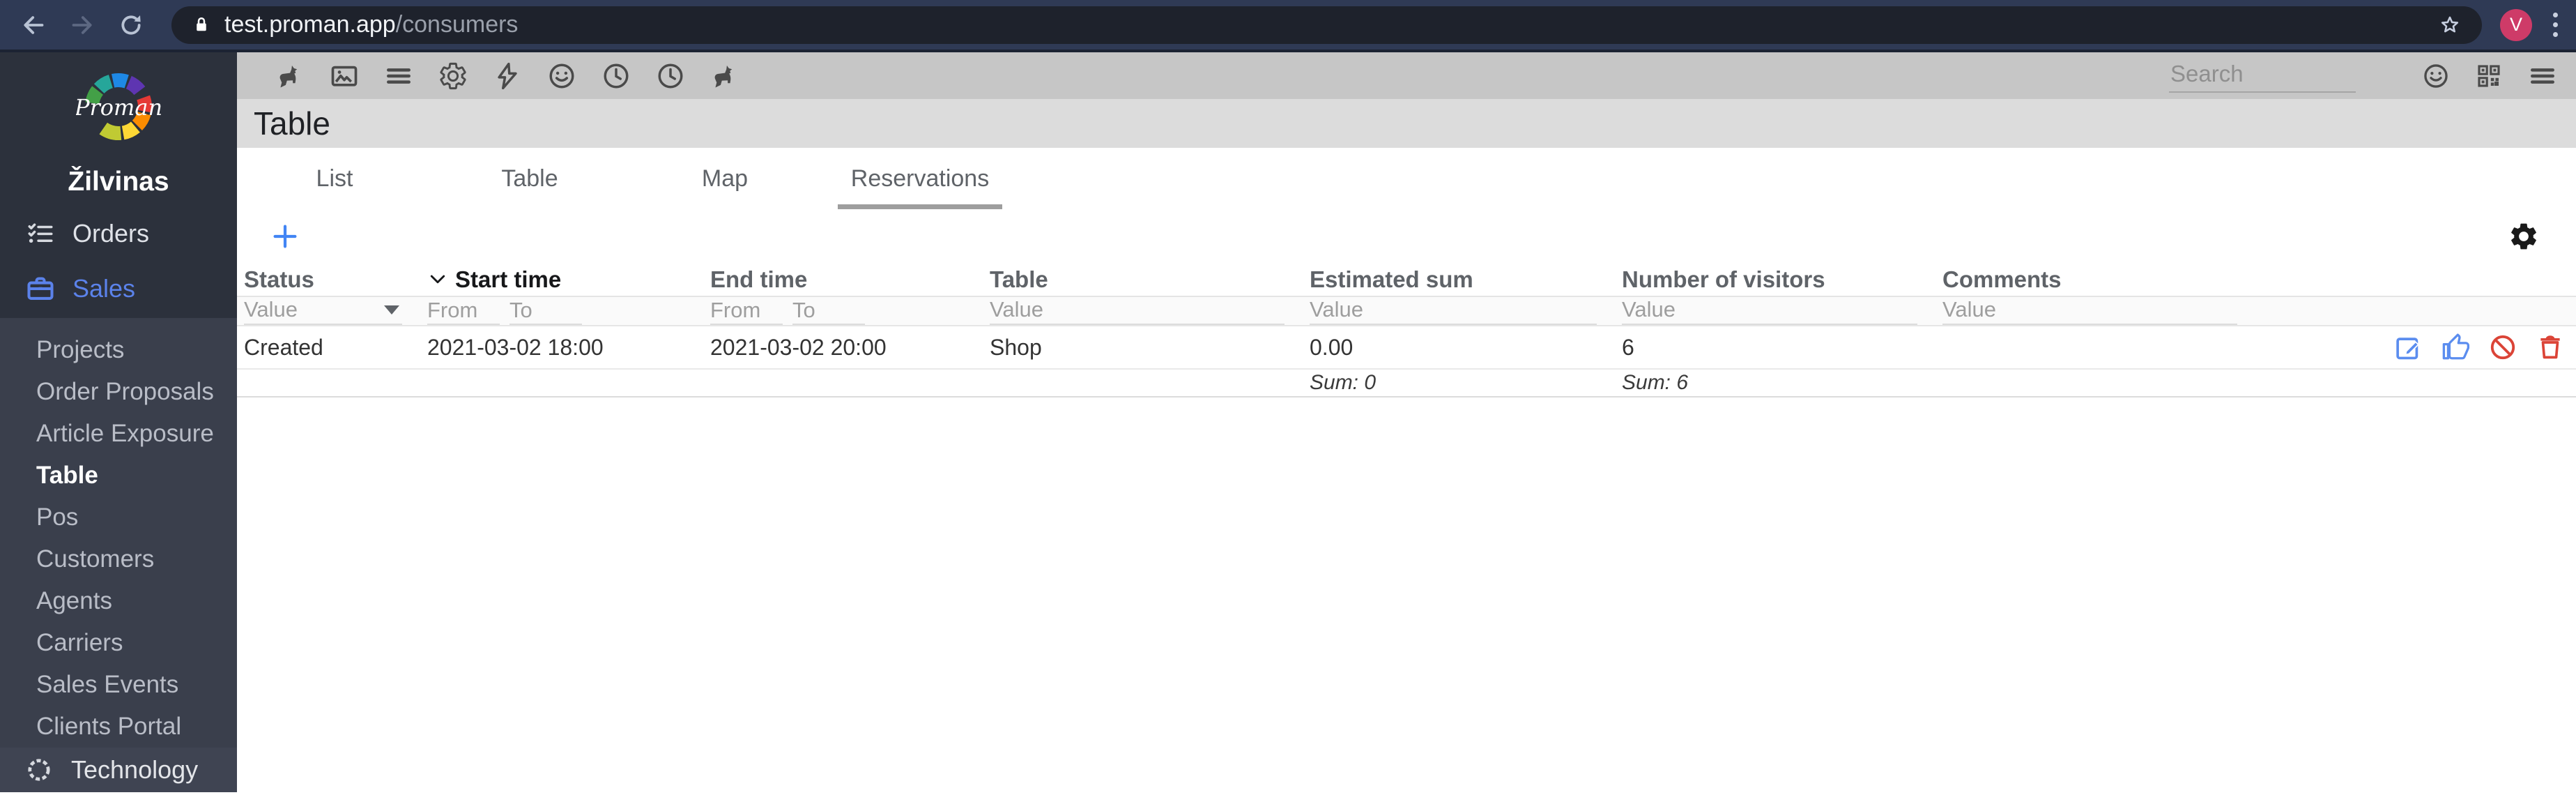 This screenshot has height=795, width=2576. What do you see at coordinates (828, 311) in the screenshot?
I see `end-time-to-input: To` at bounding box center [828, 311].